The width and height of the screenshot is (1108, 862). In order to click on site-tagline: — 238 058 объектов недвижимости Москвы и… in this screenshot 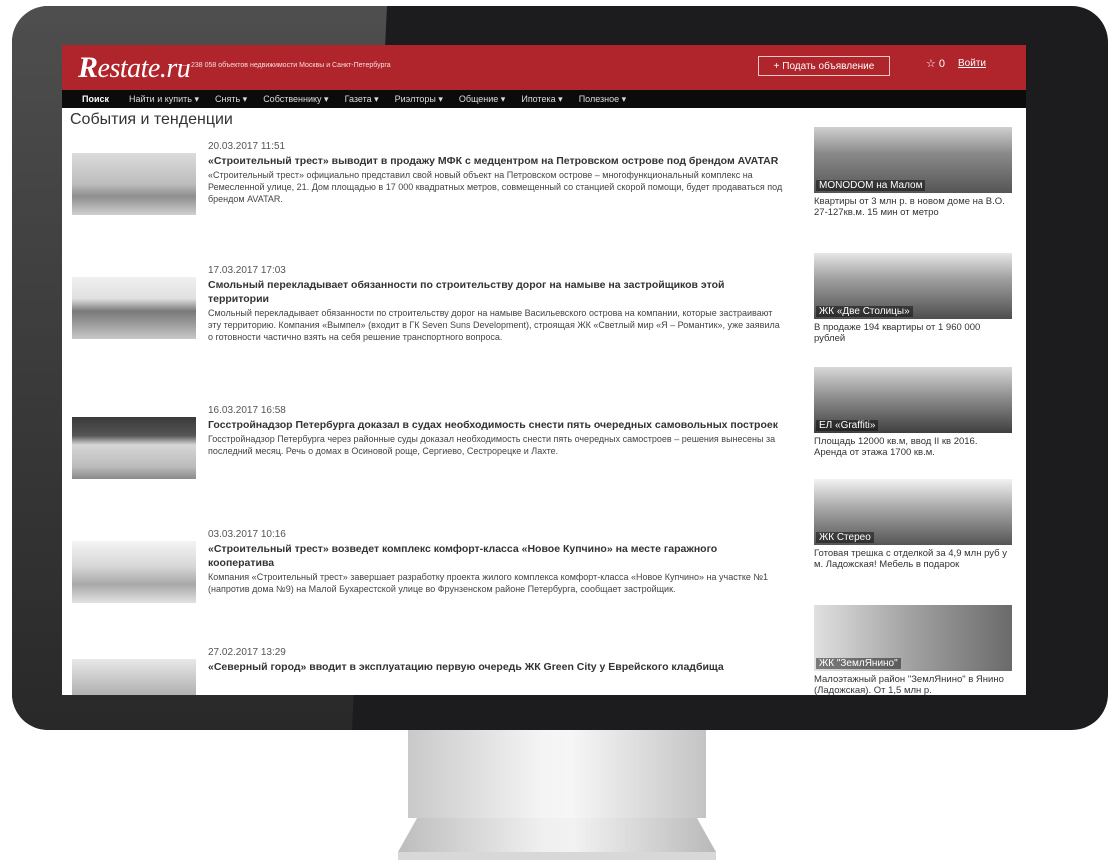, I will do `click(286, 65)`.